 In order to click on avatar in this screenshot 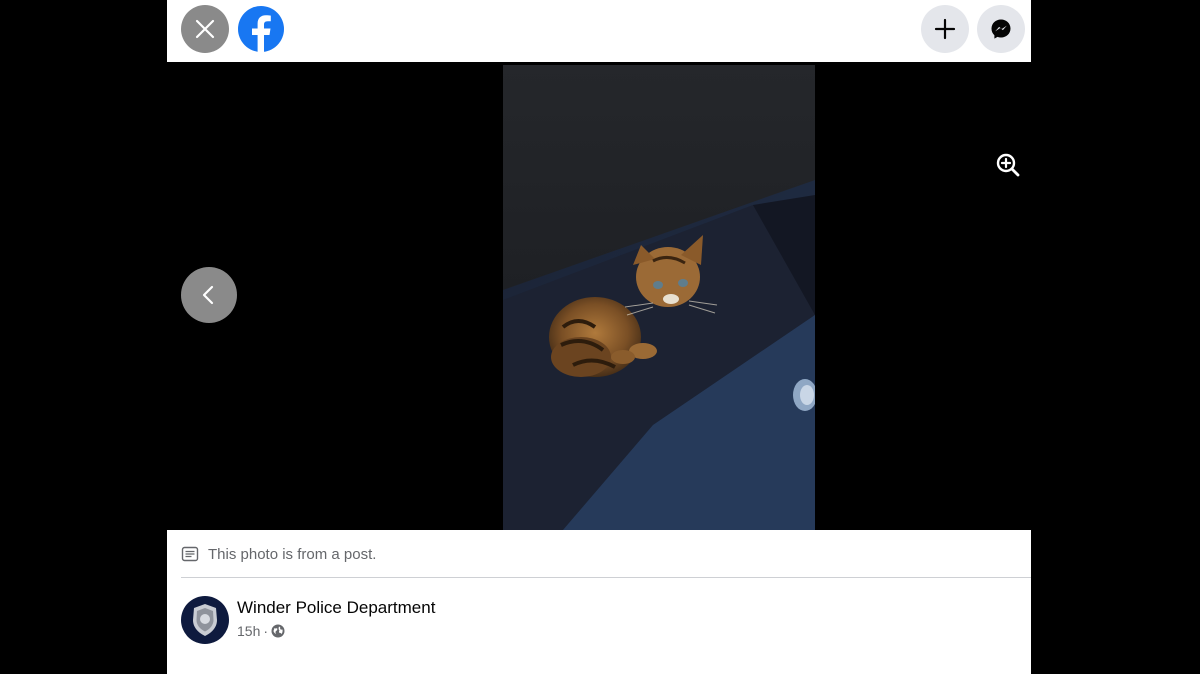, I will do `click(205, 620)`.